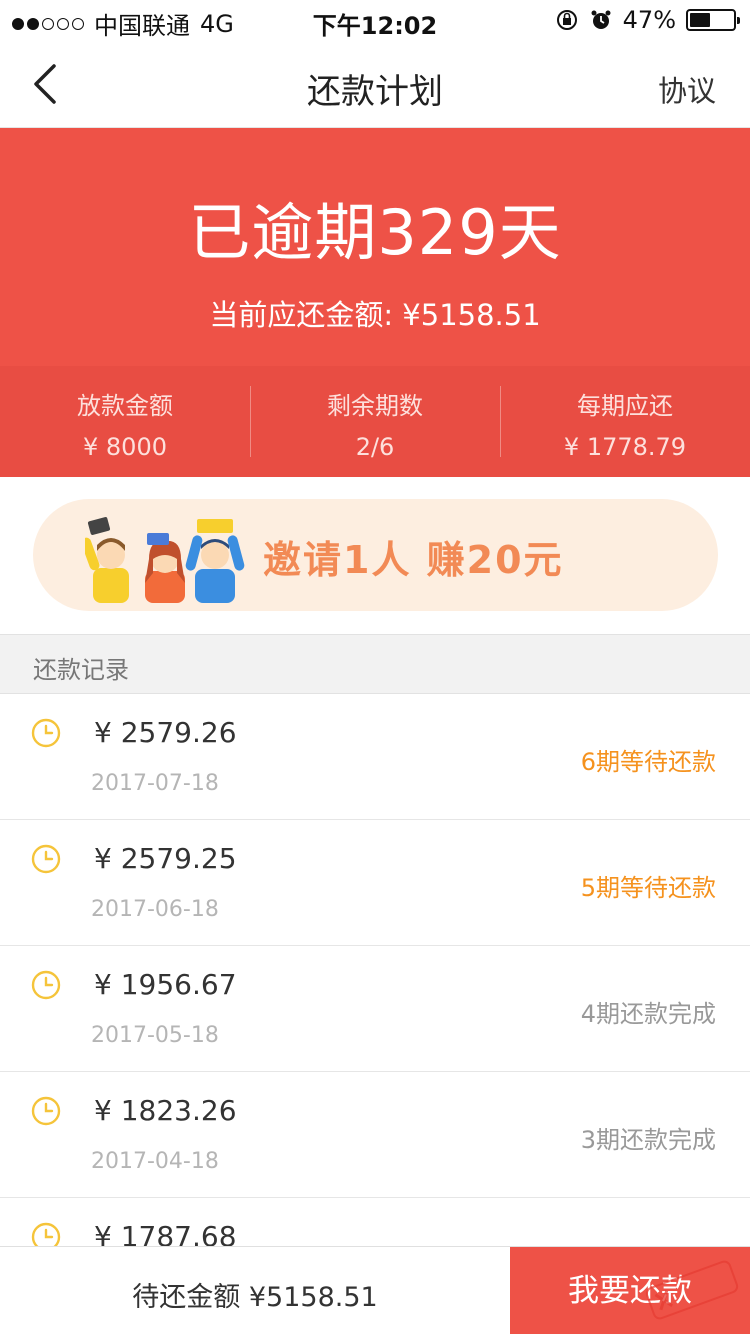 The image size is (750, 1334). I want to click on records-section-header: 还款记录, so click(375, 664).